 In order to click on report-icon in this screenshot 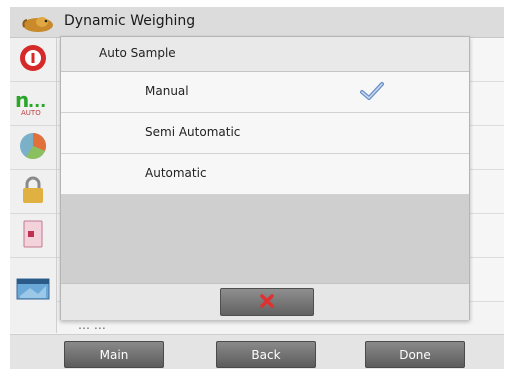, I will do `click(33, 236)`.